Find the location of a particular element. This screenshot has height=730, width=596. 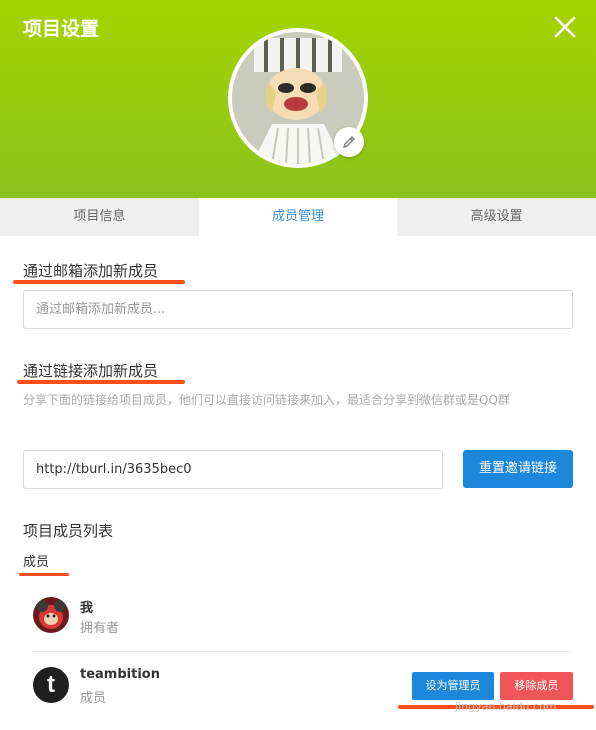

member-list-title: 项目成员列表 is located at coordinates (68, 531).